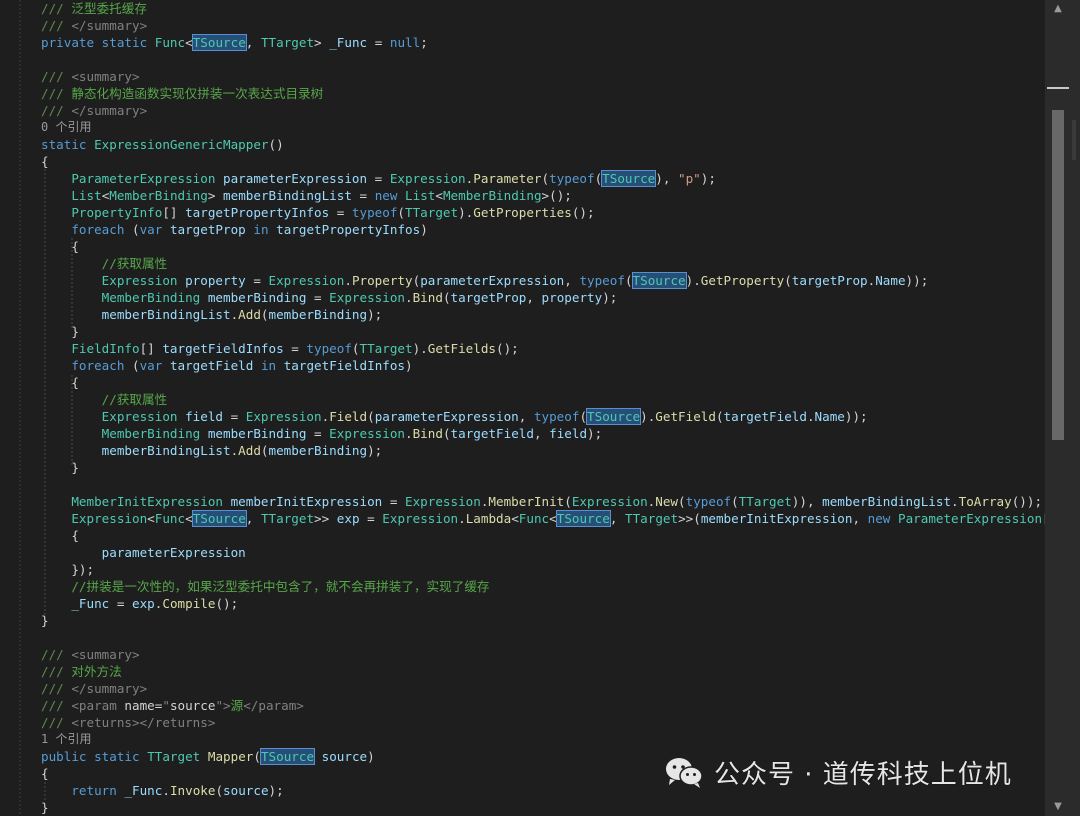 Image resolution: width=1080 pixels, height=816 pixels. I want to click on code-token: });, so click(68, 569).